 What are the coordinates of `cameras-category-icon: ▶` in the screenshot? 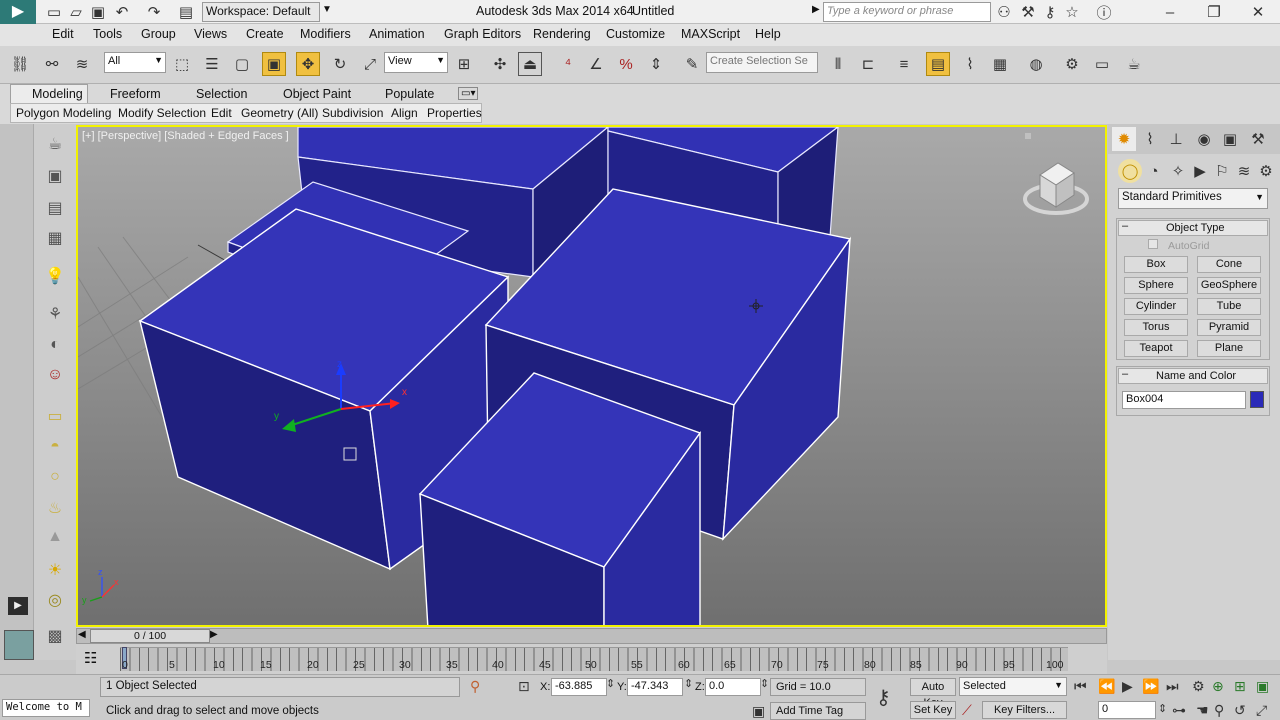 It's located at (1200, 171).